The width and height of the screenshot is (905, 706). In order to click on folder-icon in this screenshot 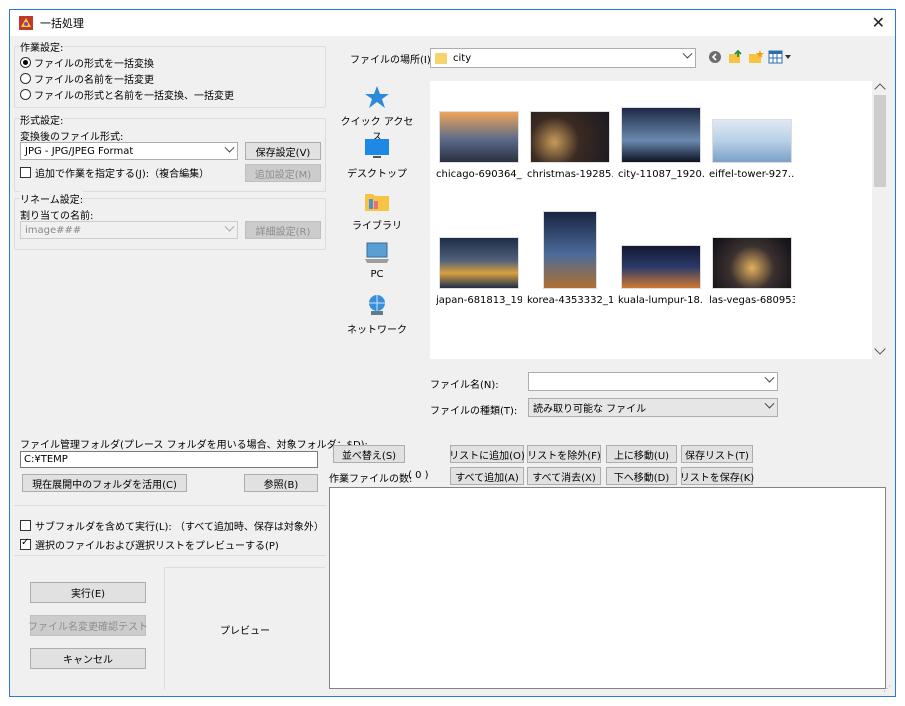, I will do `click(441, 58)`.